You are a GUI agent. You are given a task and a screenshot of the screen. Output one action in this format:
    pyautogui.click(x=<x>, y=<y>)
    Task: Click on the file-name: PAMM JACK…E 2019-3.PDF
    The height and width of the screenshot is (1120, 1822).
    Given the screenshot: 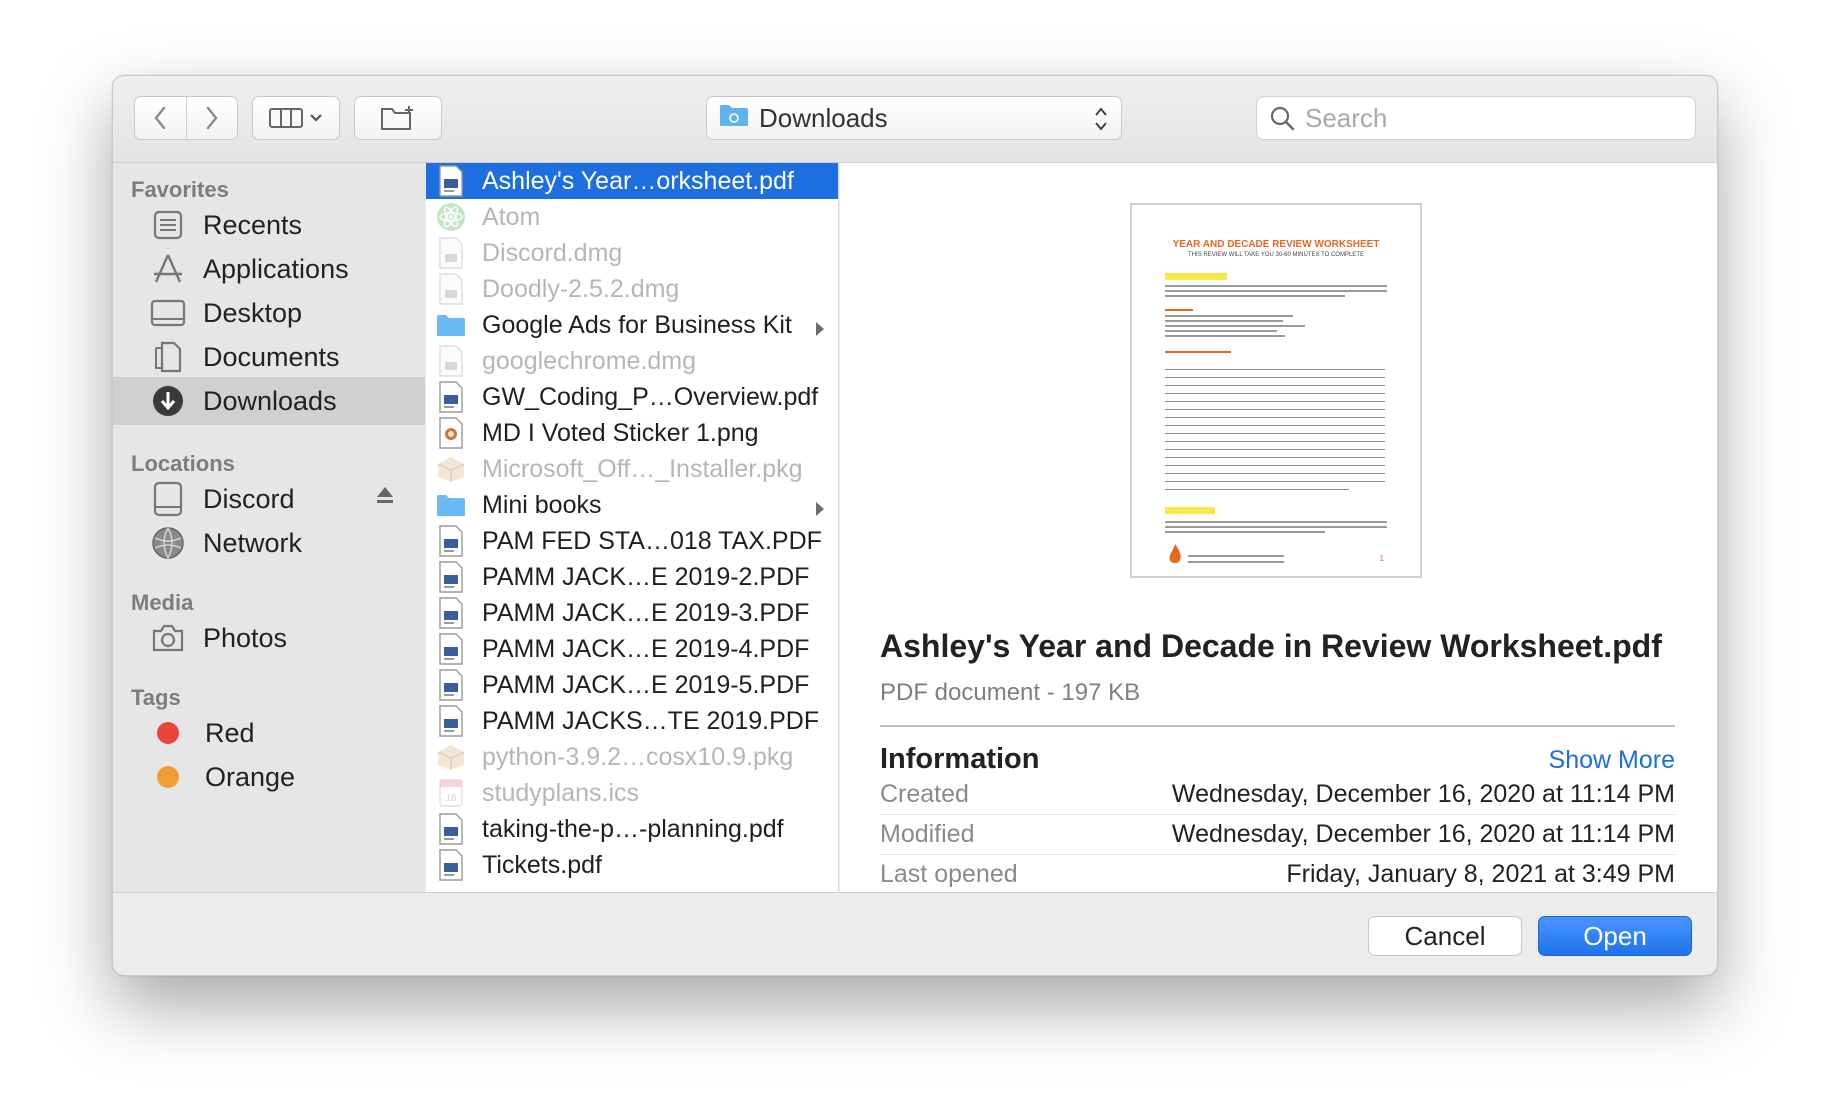 What is the action you would take?
    pyautogui.click(x=646, y=612)
    